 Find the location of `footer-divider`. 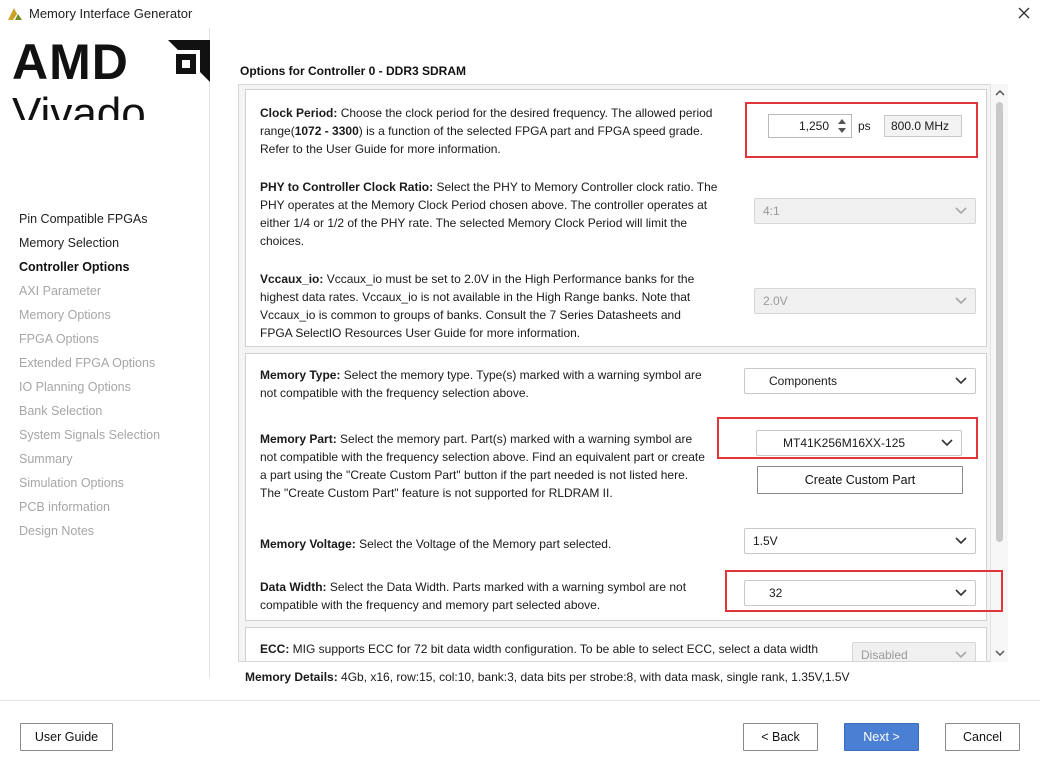

footer-divider is located at coordinates (520, 700).